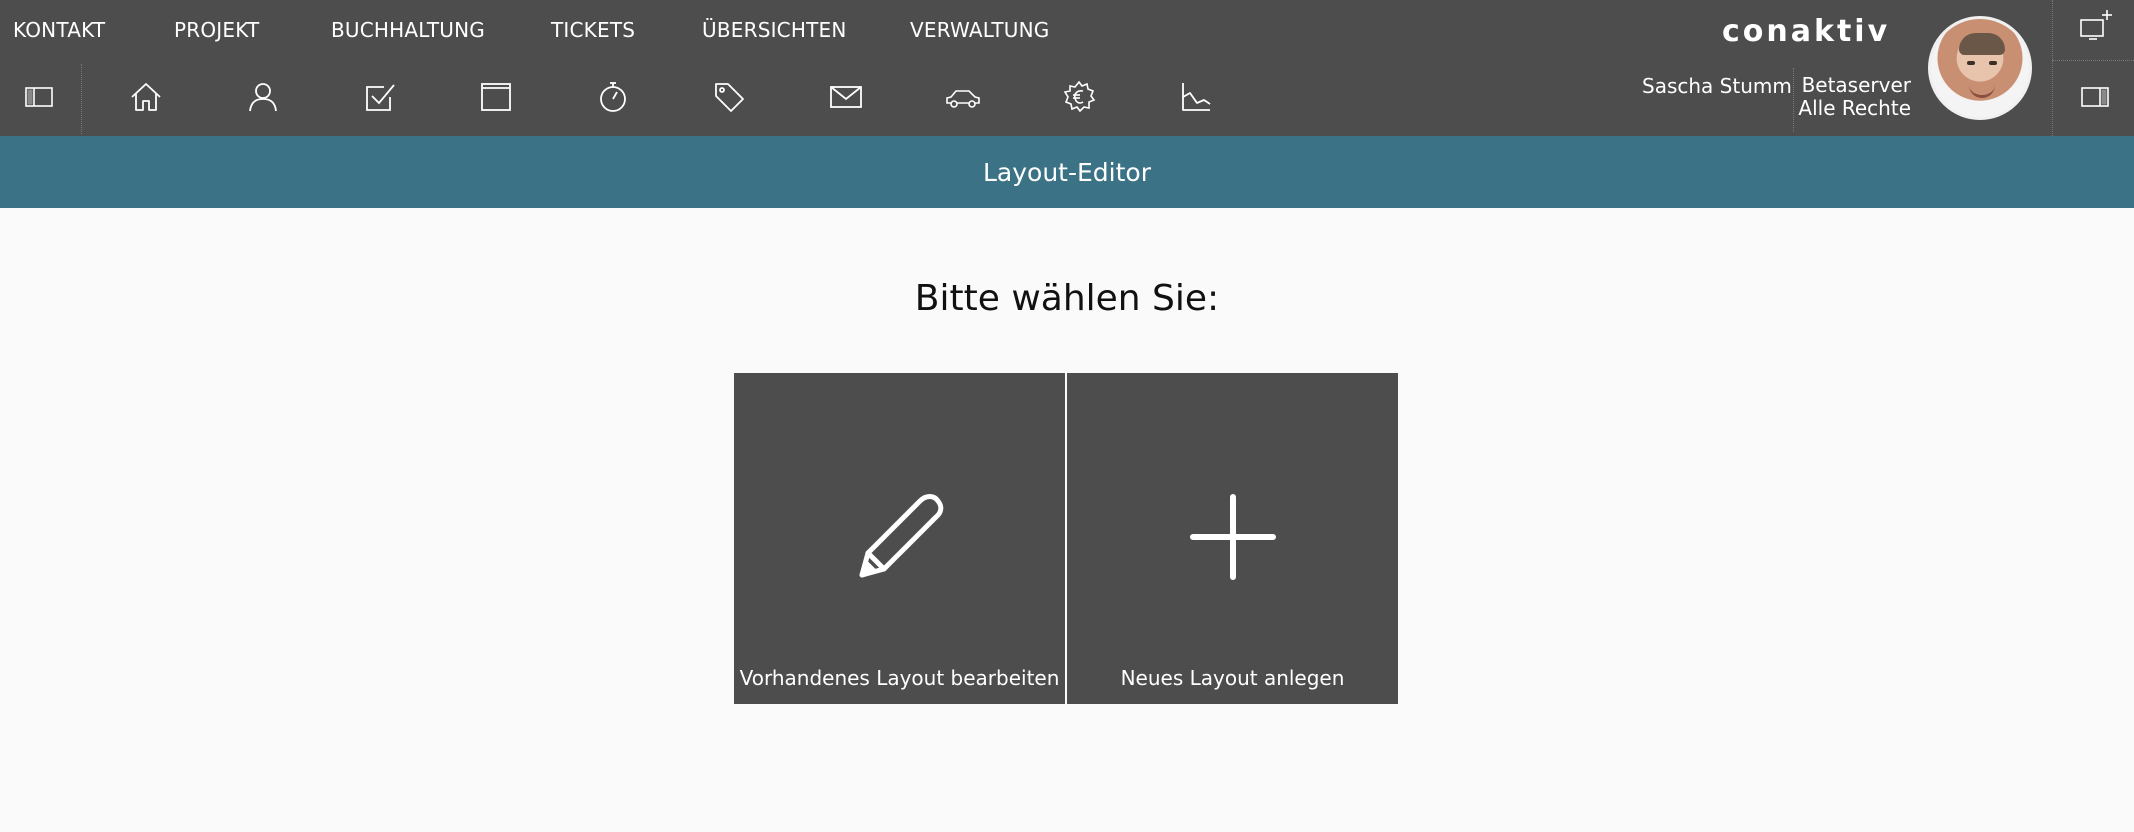 This screenshot has height=832, width=2134. I want to click on server-name: Betaserver, so click(1856, 85).